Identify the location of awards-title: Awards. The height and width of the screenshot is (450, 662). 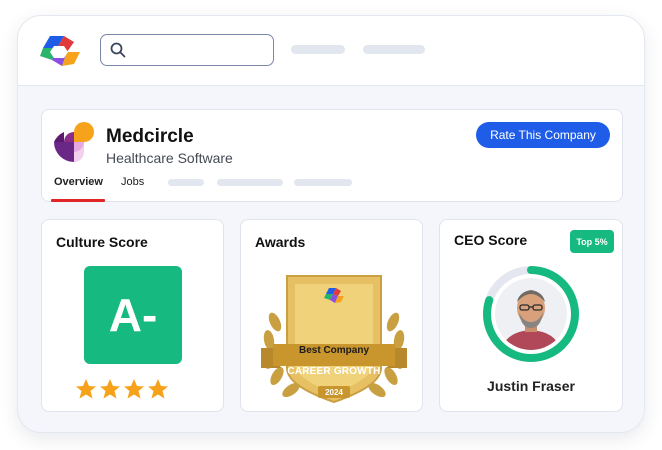
(280, 242).